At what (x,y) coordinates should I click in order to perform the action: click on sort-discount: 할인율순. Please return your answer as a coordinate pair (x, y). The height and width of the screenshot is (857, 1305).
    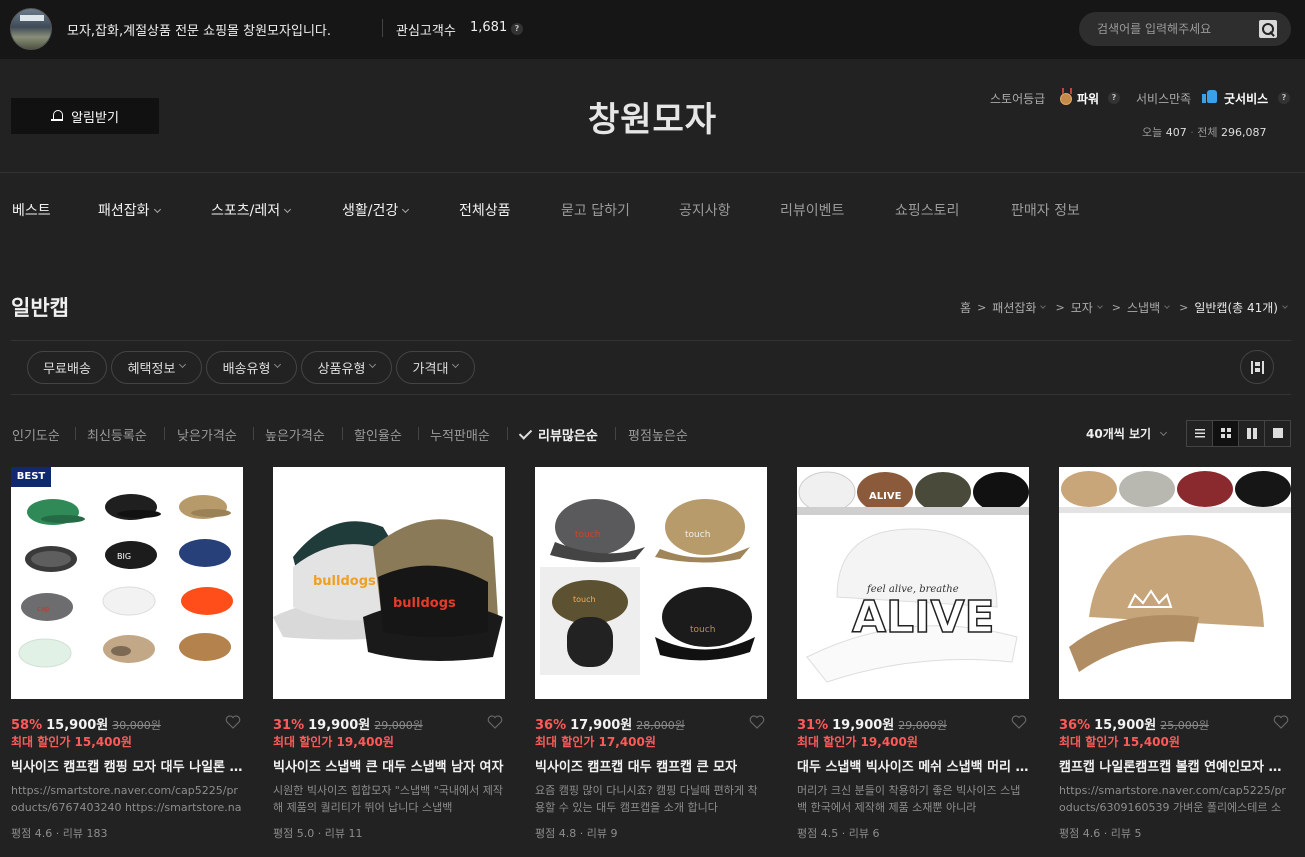
    Looking at the image, I should click on (378, 434).